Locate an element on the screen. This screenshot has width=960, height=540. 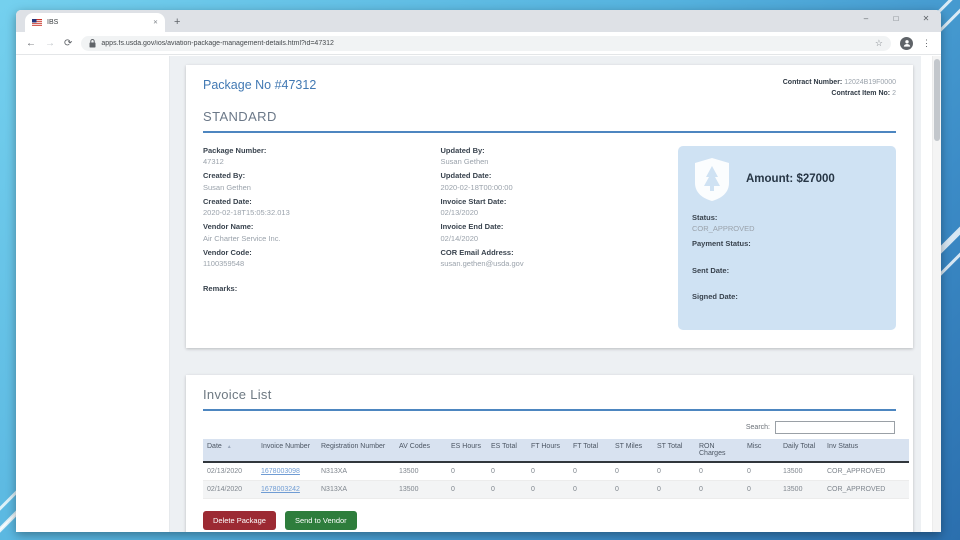
invoice-number-link: 1678003242 is located at coordinates (280, 489).